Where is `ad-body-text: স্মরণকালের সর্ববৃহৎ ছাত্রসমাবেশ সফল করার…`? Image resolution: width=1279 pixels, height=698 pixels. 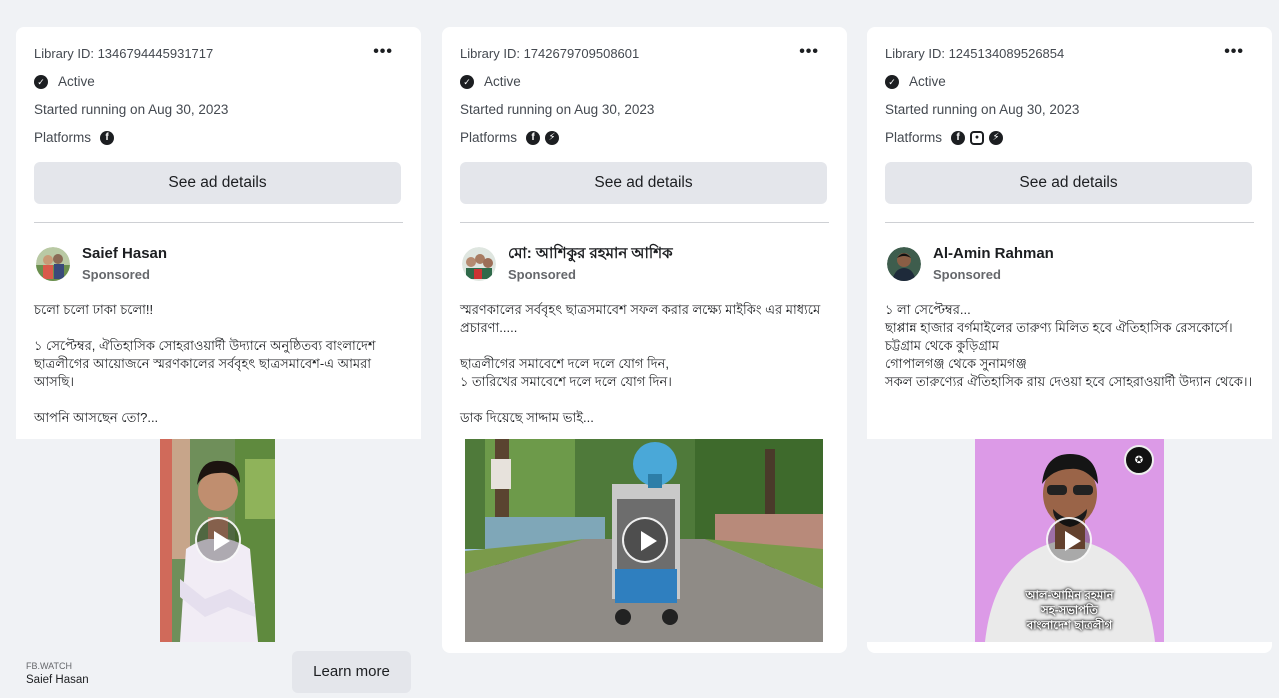
ad-body-text: স্মরণকালের সর্ববৃহৎ ছাত্রসমাবেশ সফল করার… is located at coordinates (644, 364).